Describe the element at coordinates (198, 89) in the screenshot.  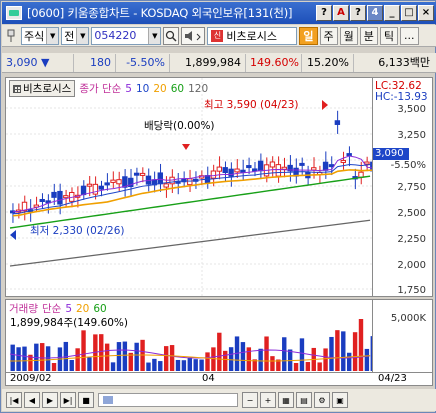
I see `ma120-legend: 120` at that location.